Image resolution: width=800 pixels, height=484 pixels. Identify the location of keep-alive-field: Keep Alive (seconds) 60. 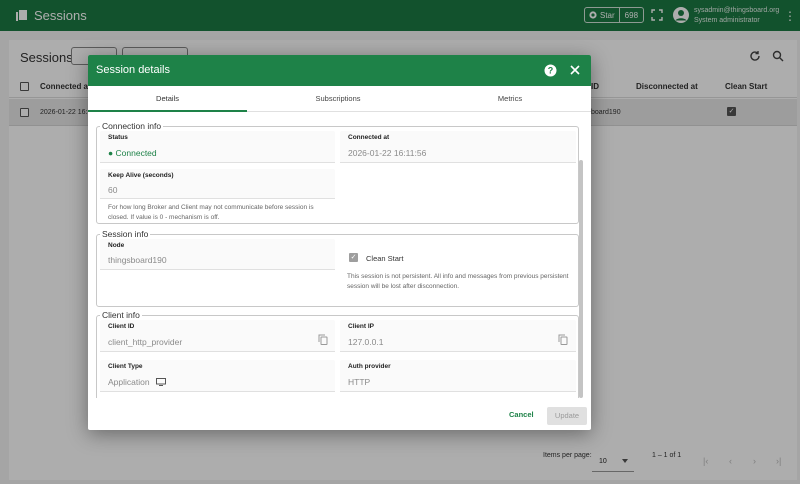
(217, 184).